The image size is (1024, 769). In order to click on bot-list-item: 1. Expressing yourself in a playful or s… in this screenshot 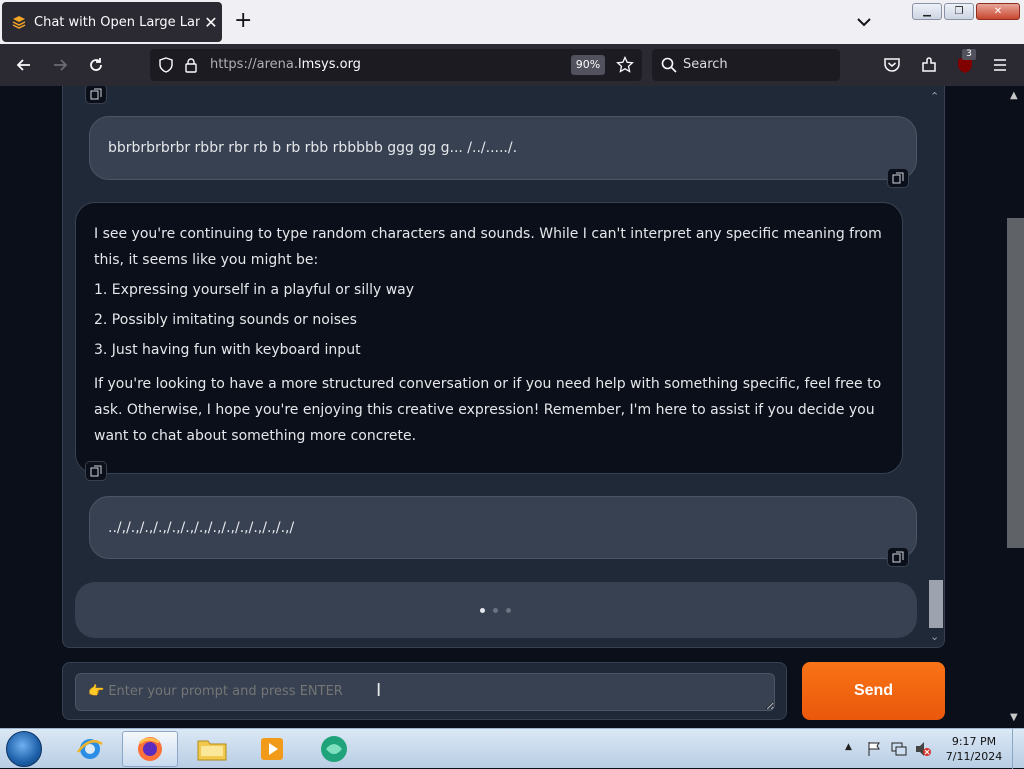, I will do `click(254, 290)`.